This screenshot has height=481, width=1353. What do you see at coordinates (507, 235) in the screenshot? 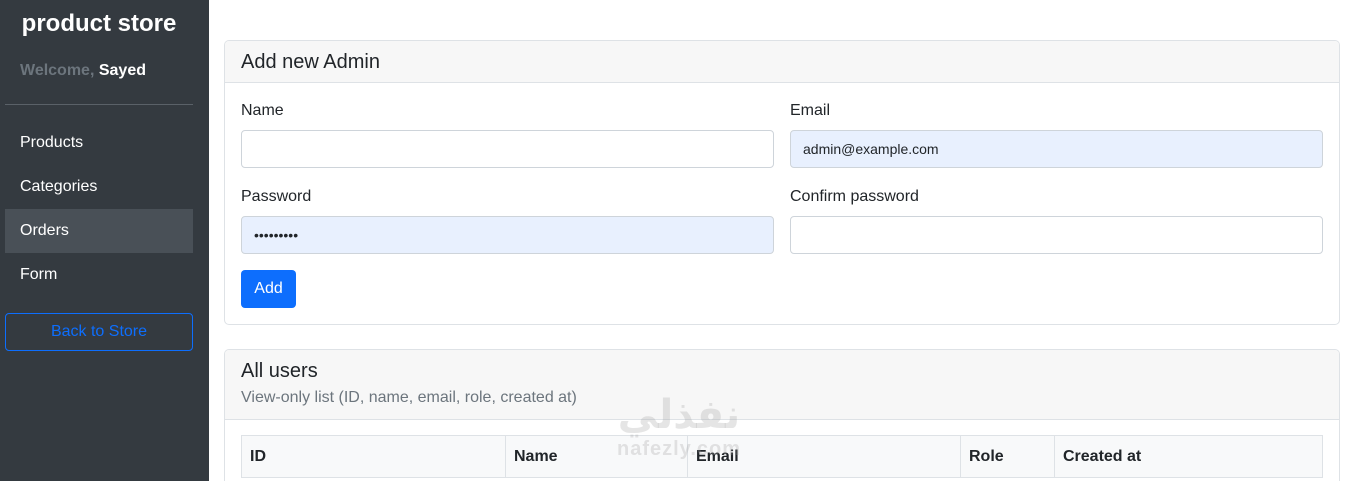
I see `password-input: •••••••••` at bounding box center [507, 235].